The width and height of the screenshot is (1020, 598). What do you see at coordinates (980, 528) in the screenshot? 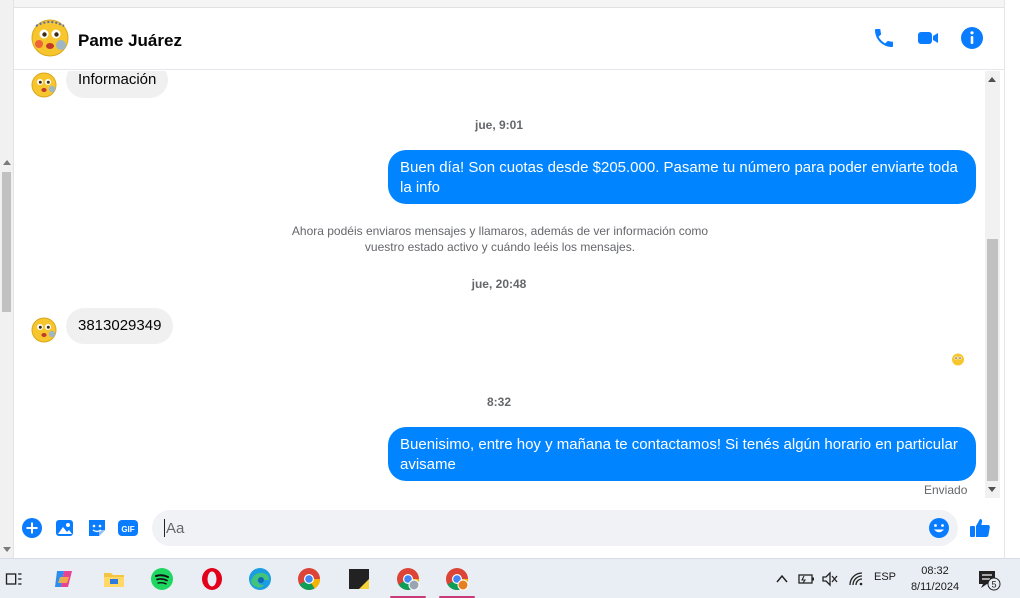
I see `like-icon` at bounding box center [980, 528].